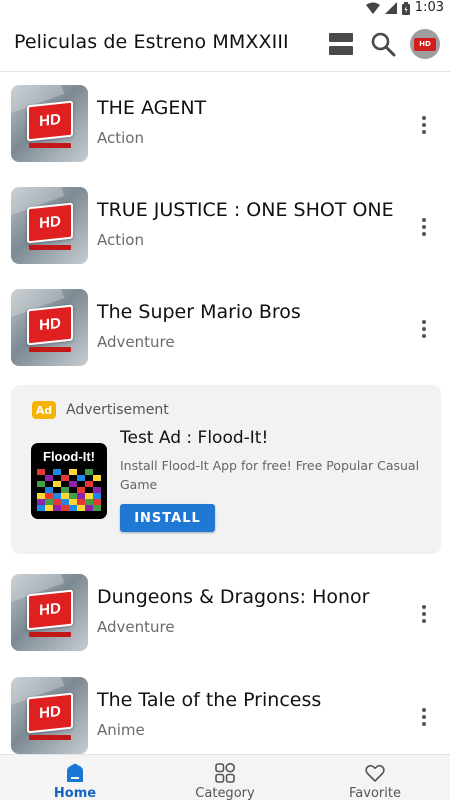  I want to click on bottom-nav: Home Category Favorite, so click(225, 777).